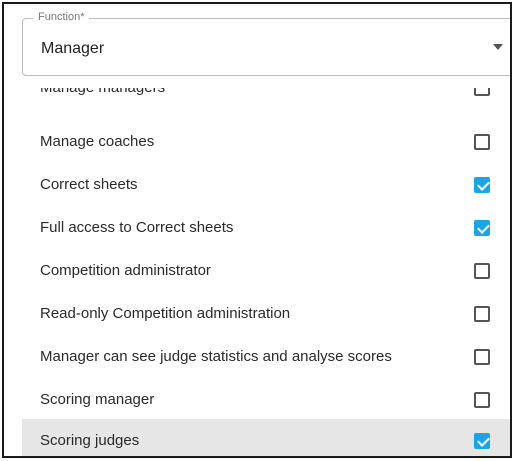 This screenshot has height=461, width=516. I want to click on permission-row-competition-administrator: Competition administrator, so click(266, 270).